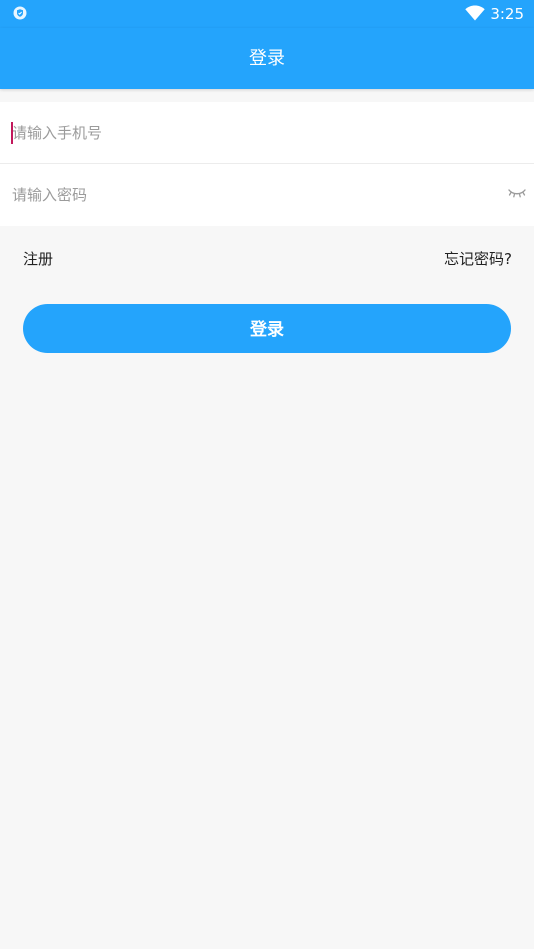 The height and width of the screenshot is (949, 534). I want to click on forgot-password-link: 忘记密码?, so click(478, 259).